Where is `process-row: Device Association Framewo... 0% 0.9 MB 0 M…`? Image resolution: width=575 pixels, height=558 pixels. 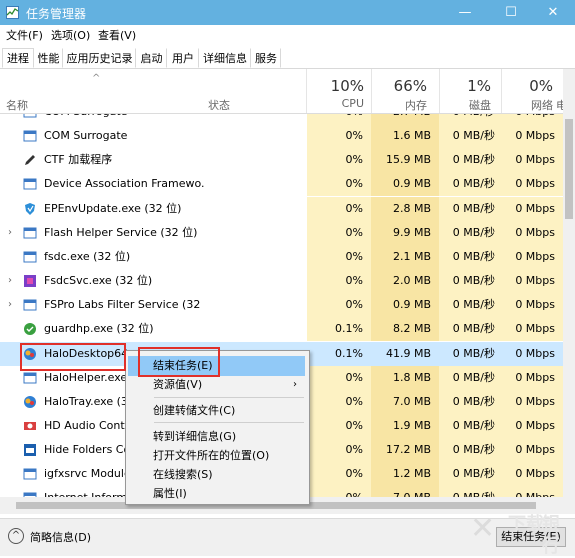
process-row: Device Association Framewo... 0% 0.9 MB 0 M… is located at coordinates (281, 184).